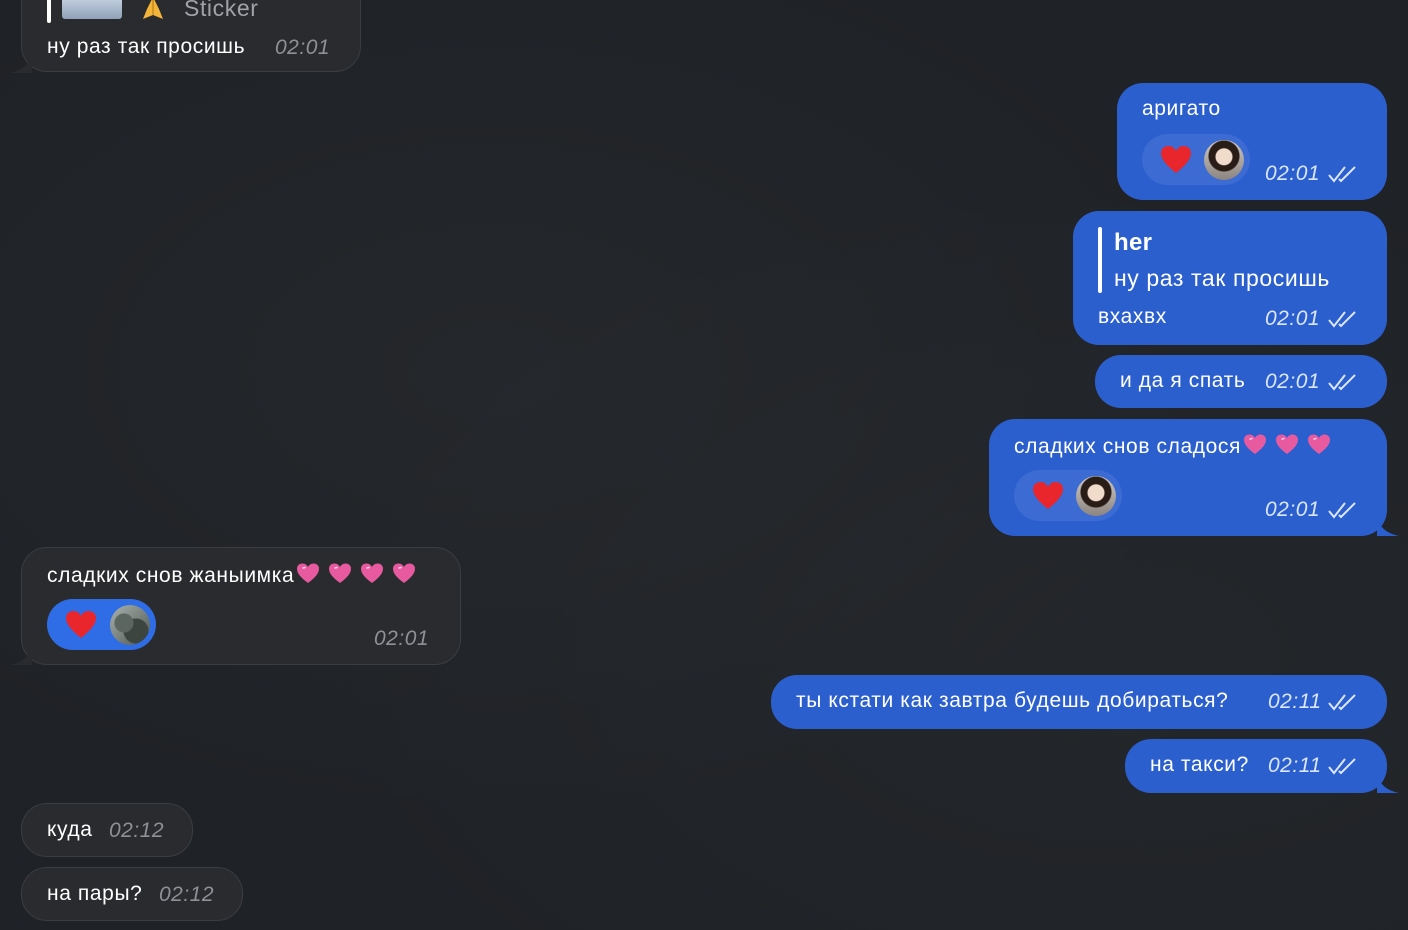 The width and height of the screenshot is (1408, 930). What do you see at coordinates (1133, 242) in the screenshot?
I see `reply-author: her` at bounding box center [1133, 242].